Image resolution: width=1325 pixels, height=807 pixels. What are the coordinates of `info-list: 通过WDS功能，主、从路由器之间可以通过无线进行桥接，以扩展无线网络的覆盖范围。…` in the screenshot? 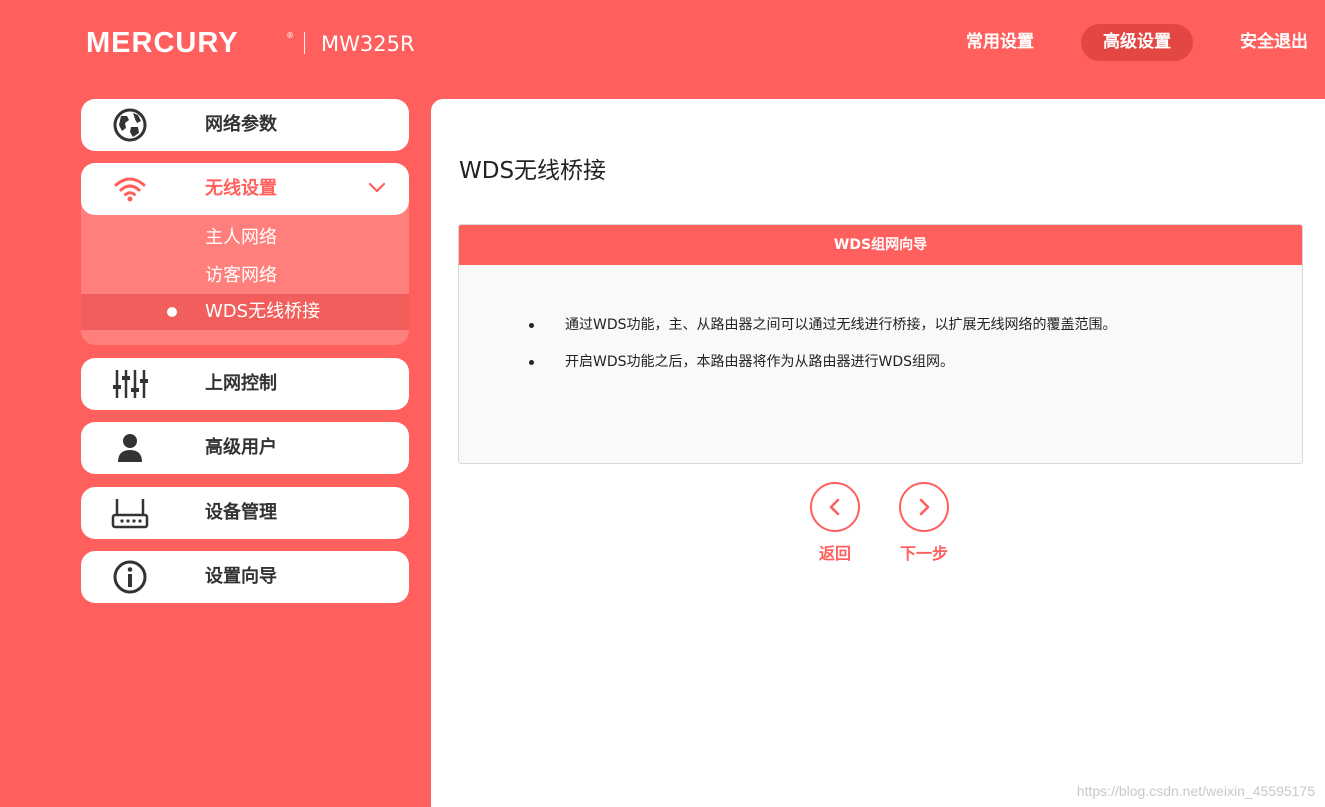 It's located at (823, 352).